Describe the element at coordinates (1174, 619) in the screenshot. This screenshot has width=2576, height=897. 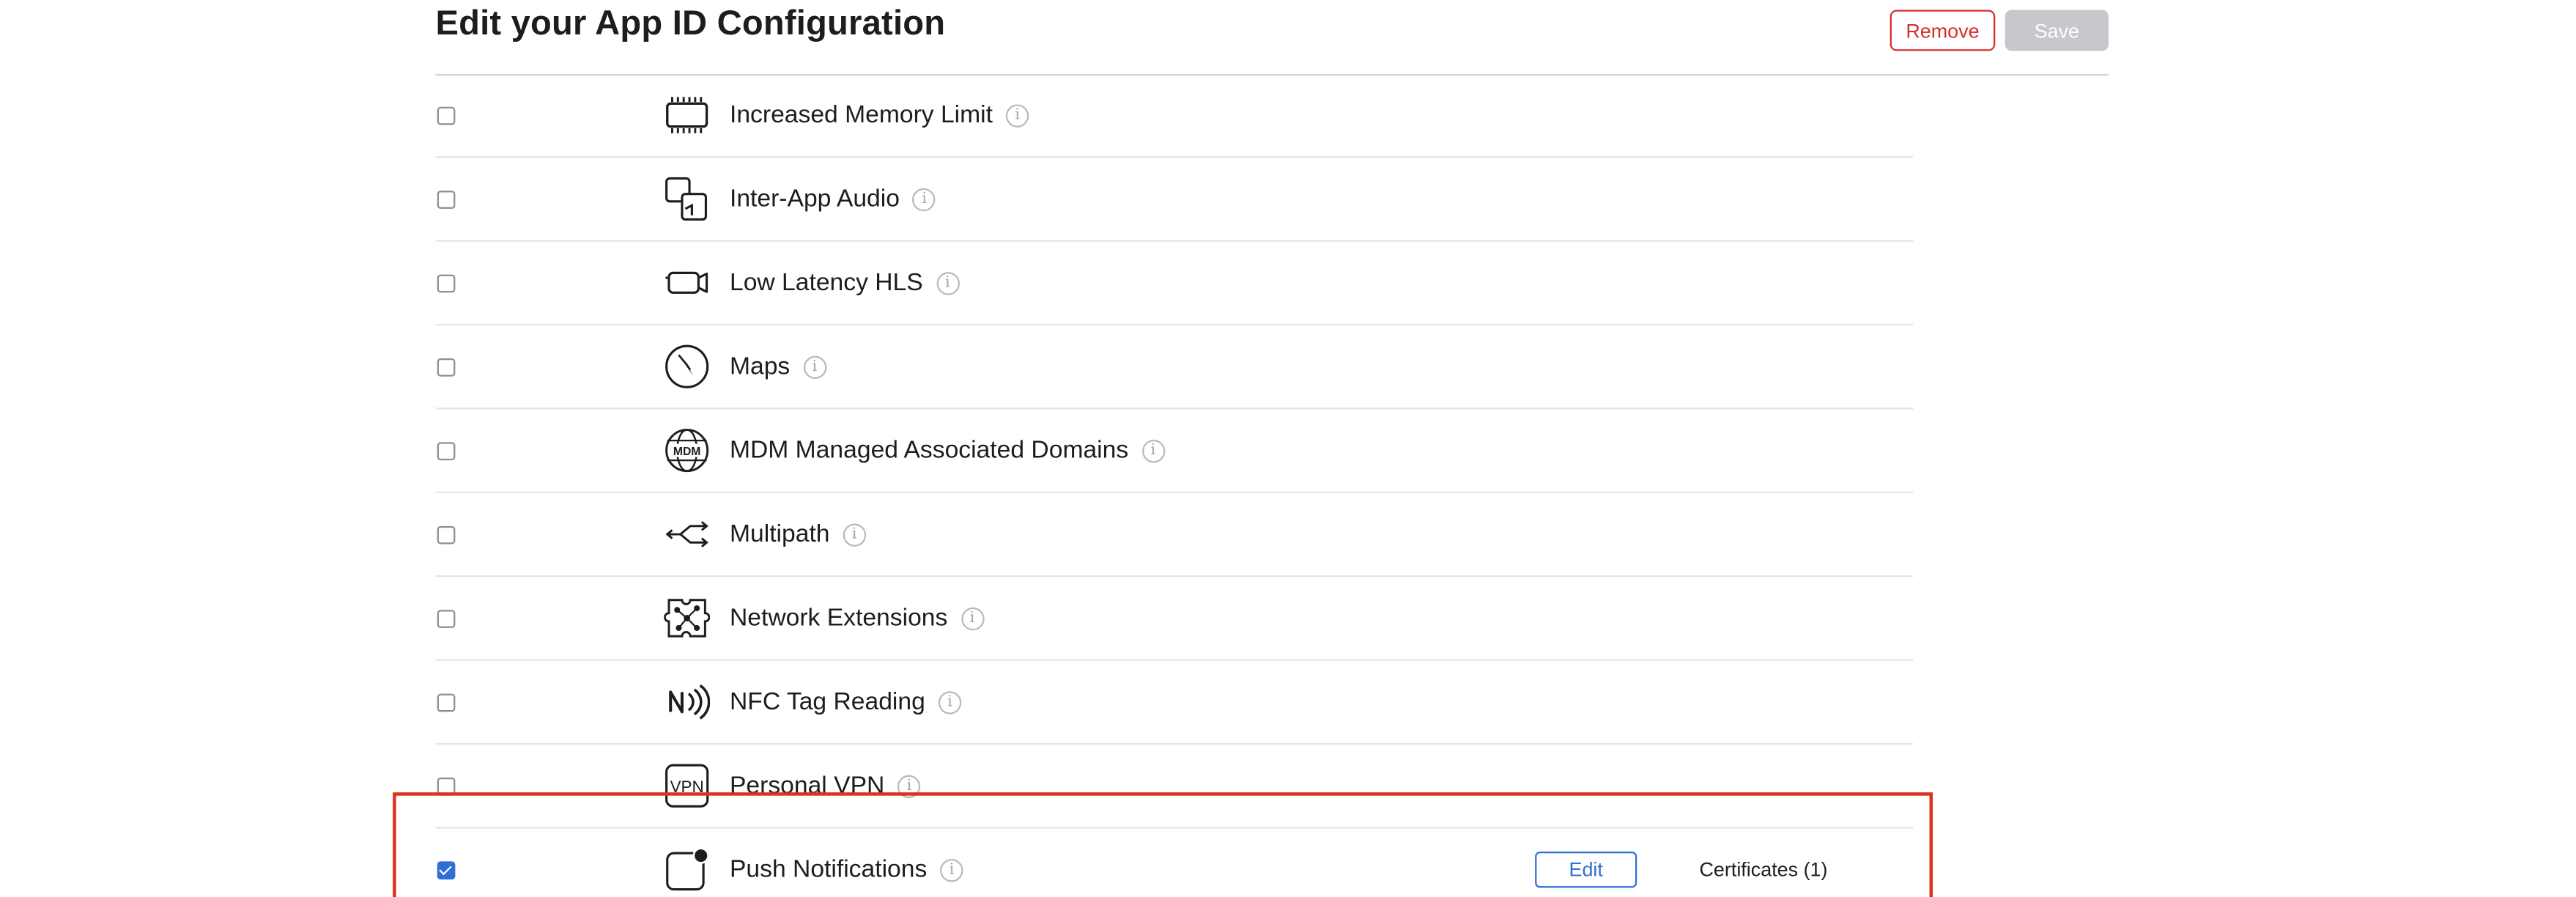
I see `capability-row-network-extensions: Network Extensions i` at that location.